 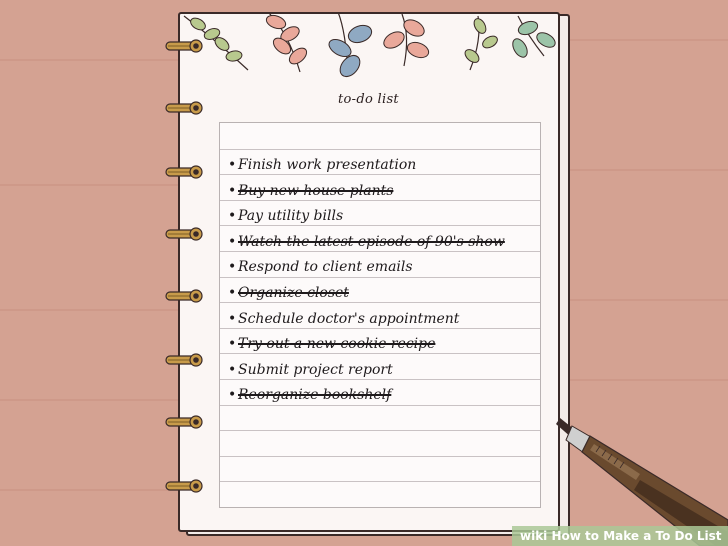 I want to click on watermark: wiki How to Make a To Do List, so click(x=620, y=536).